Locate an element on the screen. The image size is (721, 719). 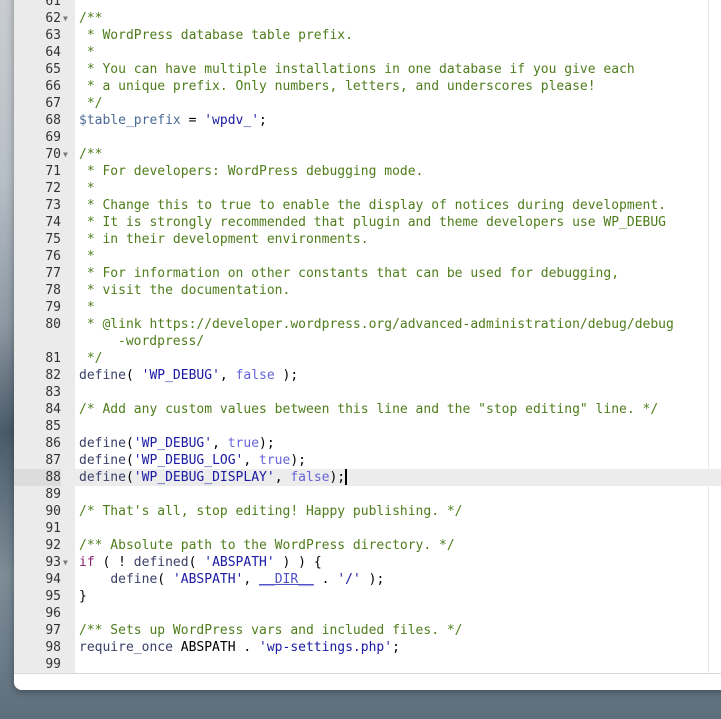
token-plain: ; is located at coordinates (263, 120).